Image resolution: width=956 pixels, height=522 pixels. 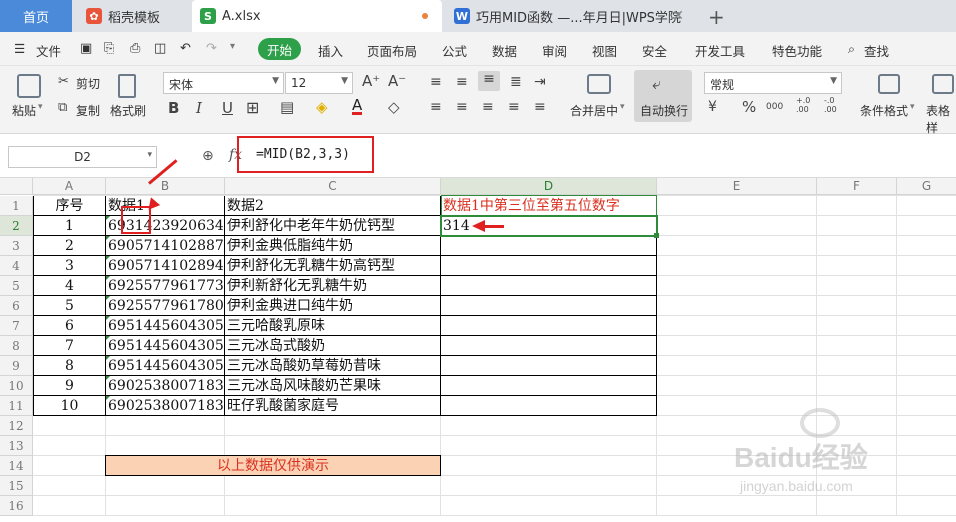 What do you see at coordinates (319, 83) in the screenshot?
I see `font-size-select: 12 ▼` at bounding box center [319, 83].